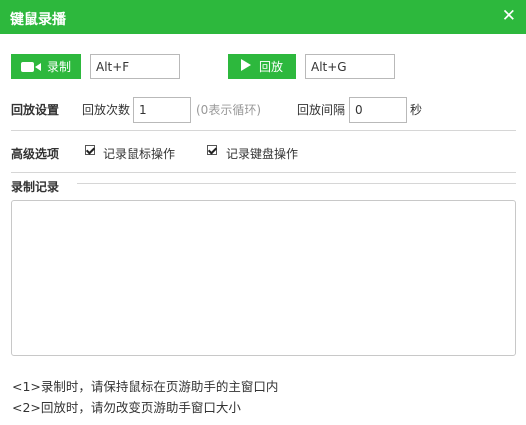 Image resolution: width=526 pixels, height=425 pixels. Describe the element at coordinates (35, 187) in the screenshot. I see `records-heading: 录制记录` at that location.